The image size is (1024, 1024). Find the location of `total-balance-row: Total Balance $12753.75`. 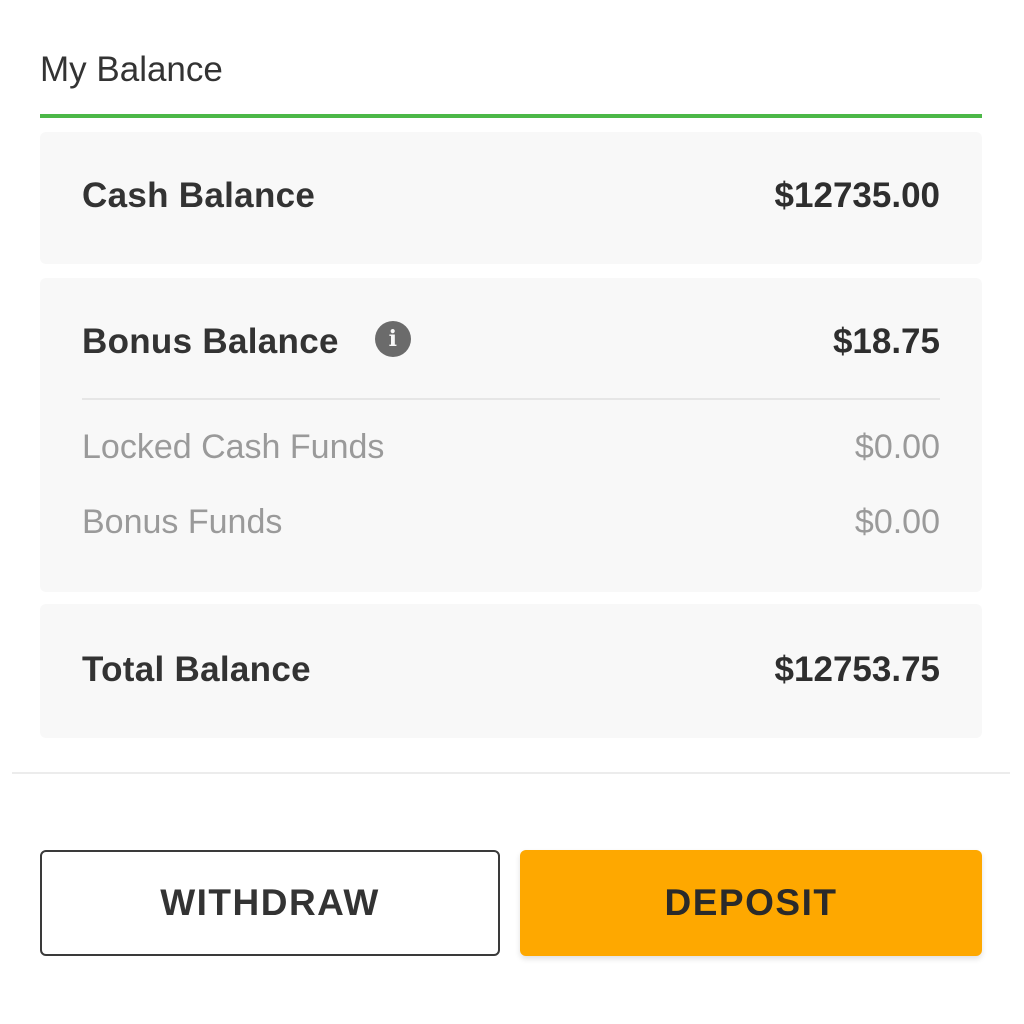

total-balance-row: Total Balance $12753.75 is located at coordinates (511, 670).